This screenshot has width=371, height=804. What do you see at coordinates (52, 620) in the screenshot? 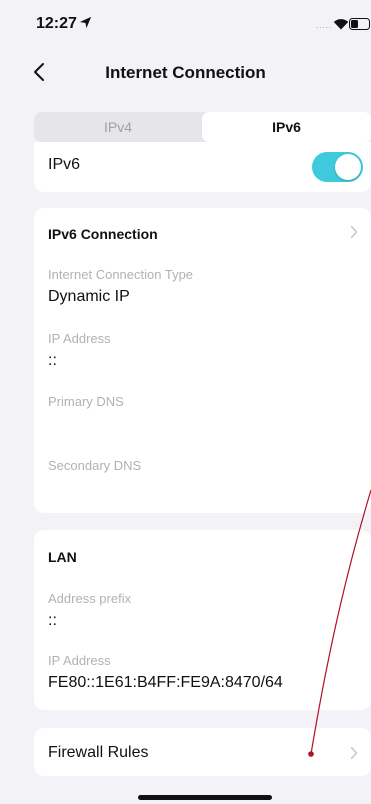
I see `address-prefix-value: ::` at bounding box center [52, 620].